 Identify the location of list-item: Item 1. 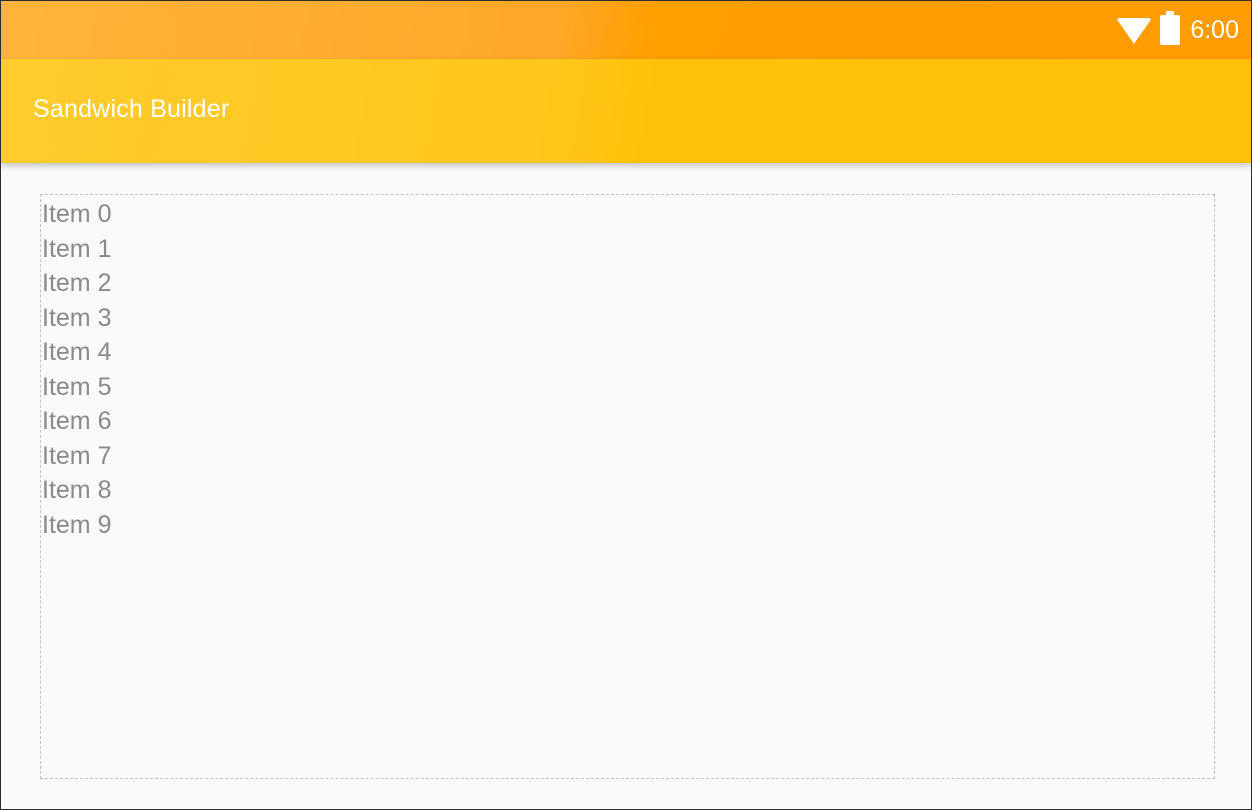
(627, 249).